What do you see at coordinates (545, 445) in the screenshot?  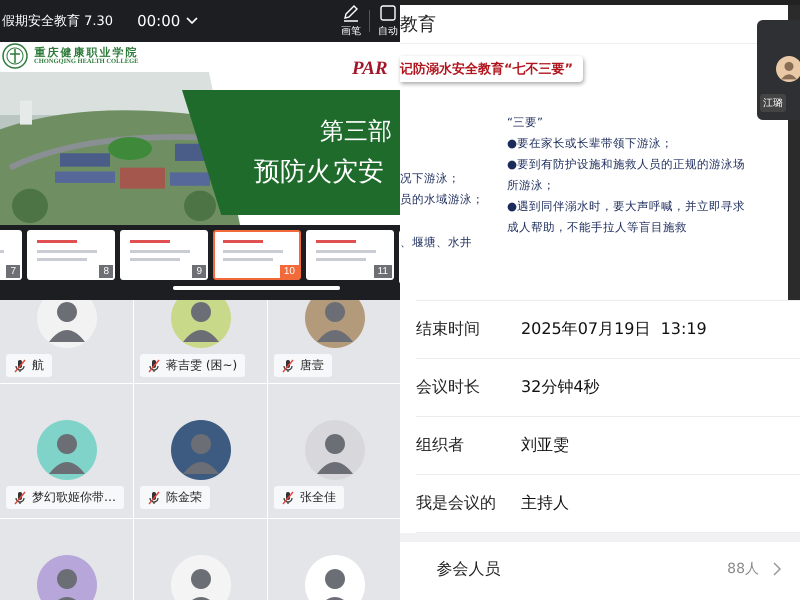 I see `info-value: 刘亚雯` at bounding box center [545, 445].